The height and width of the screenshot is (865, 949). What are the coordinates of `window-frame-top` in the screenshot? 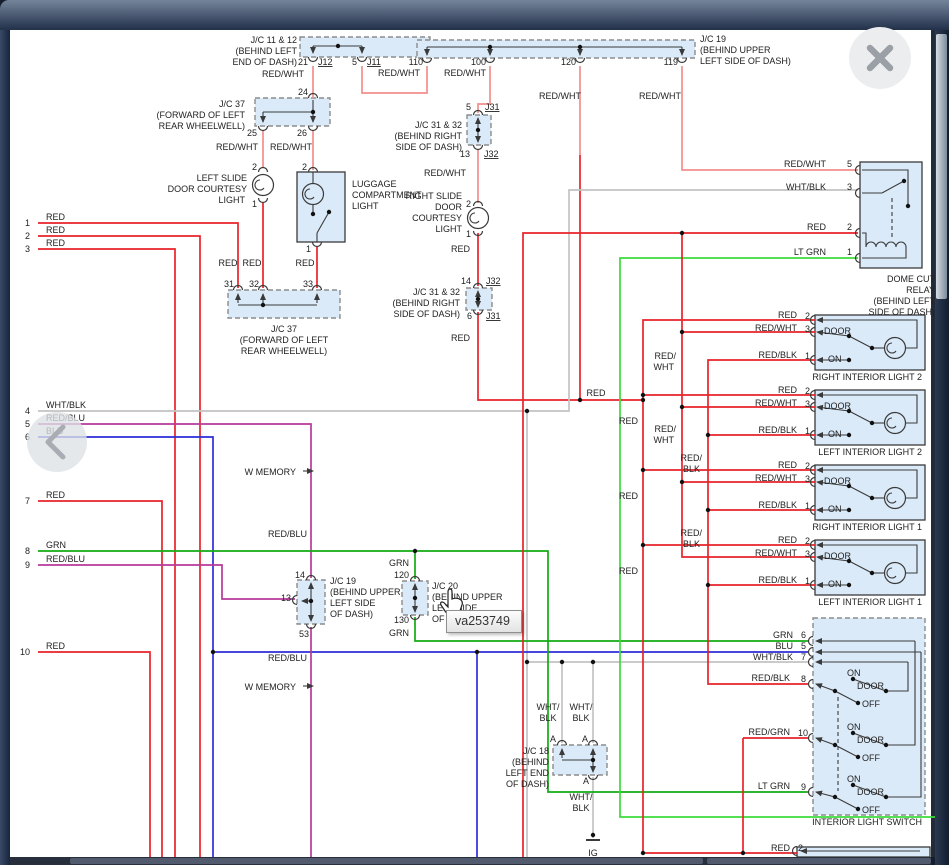 It's located at (474, 15).